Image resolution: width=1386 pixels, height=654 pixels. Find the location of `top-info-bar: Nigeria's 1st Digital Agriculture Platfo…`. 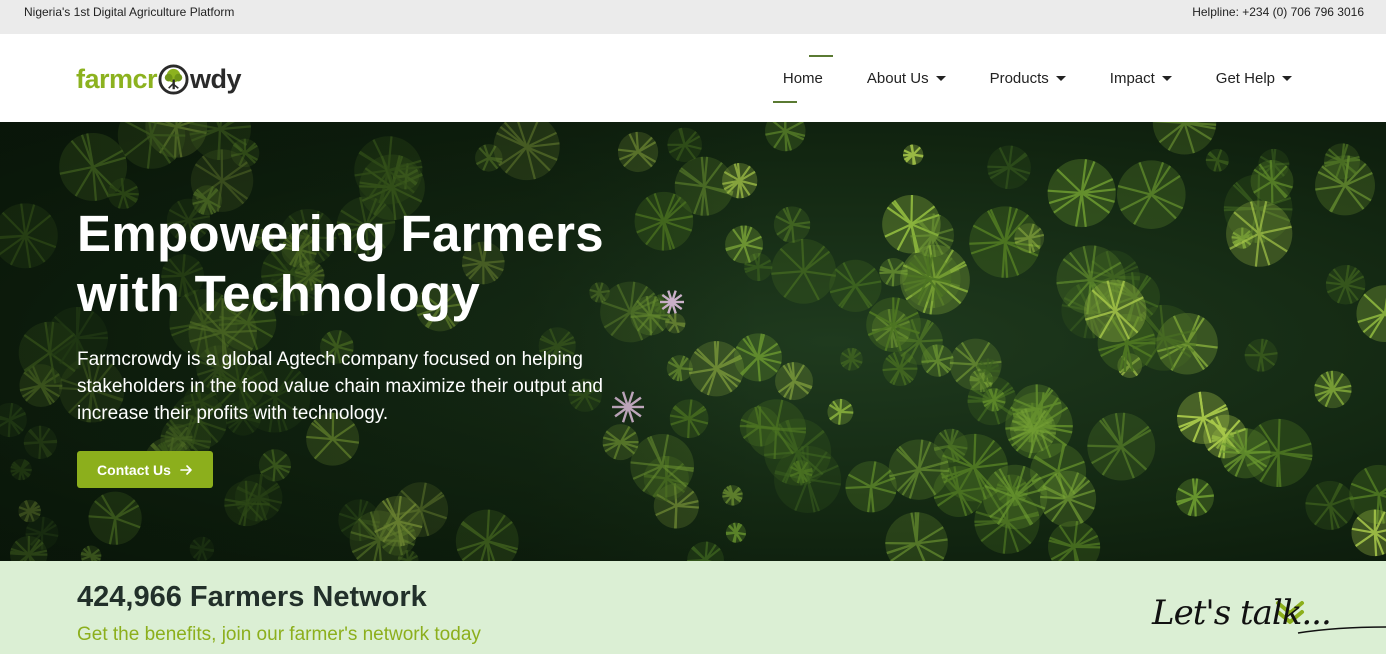

top-info-bar: Nigeria's 1st Digital Agriculture Platfo… is located at coordinates (693, 17).